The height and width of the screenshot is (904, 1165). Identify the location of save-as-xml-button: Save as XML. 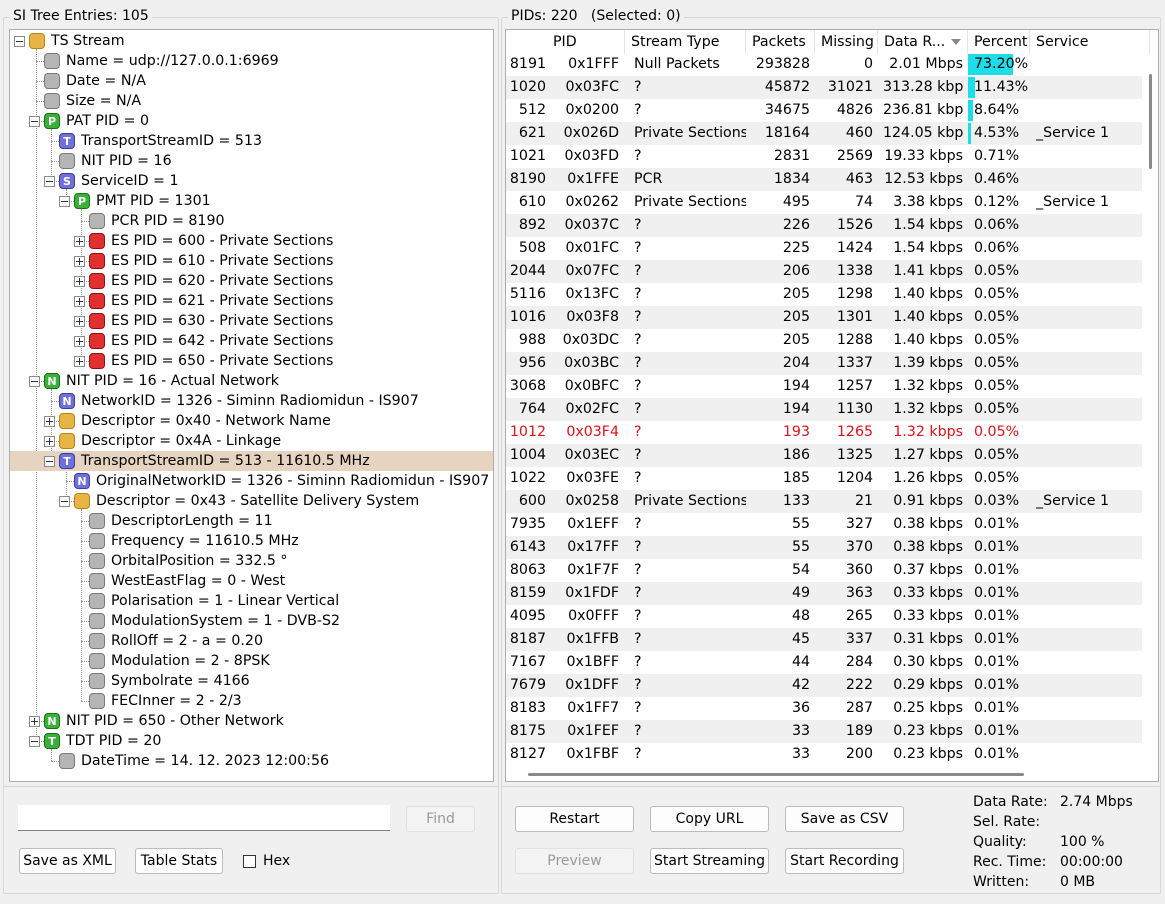
(67, 861).